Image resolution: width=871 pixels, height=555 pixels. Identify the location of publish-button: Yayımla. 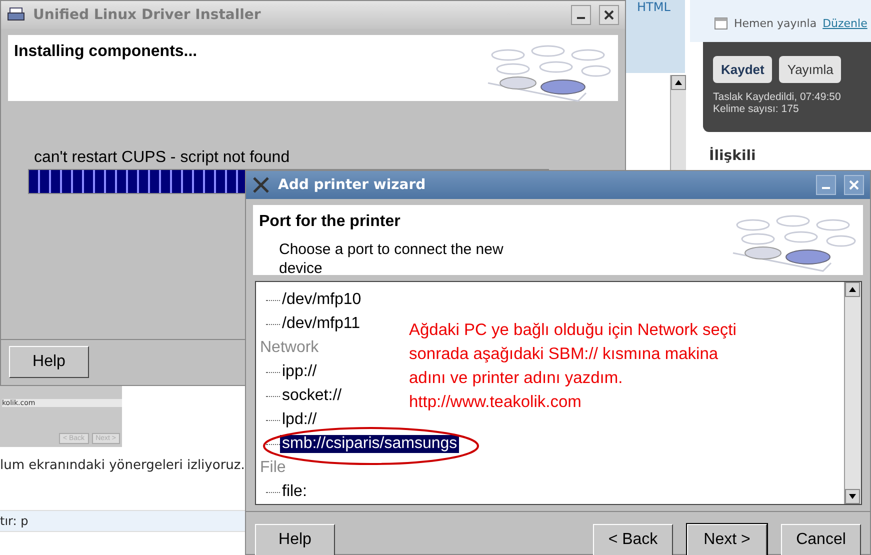
(810, 69).